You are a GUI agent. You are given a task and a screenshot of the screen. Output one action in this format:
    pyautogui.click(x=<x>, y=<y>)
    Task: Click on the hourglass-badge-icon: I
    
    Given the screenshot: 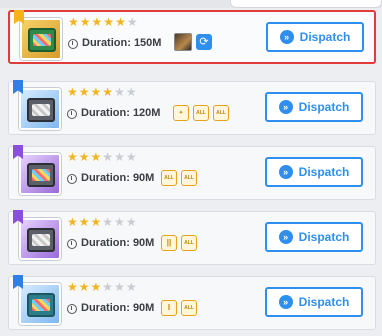 What is the action you would take?
    pyautogui.click(x=169, y=308)
    